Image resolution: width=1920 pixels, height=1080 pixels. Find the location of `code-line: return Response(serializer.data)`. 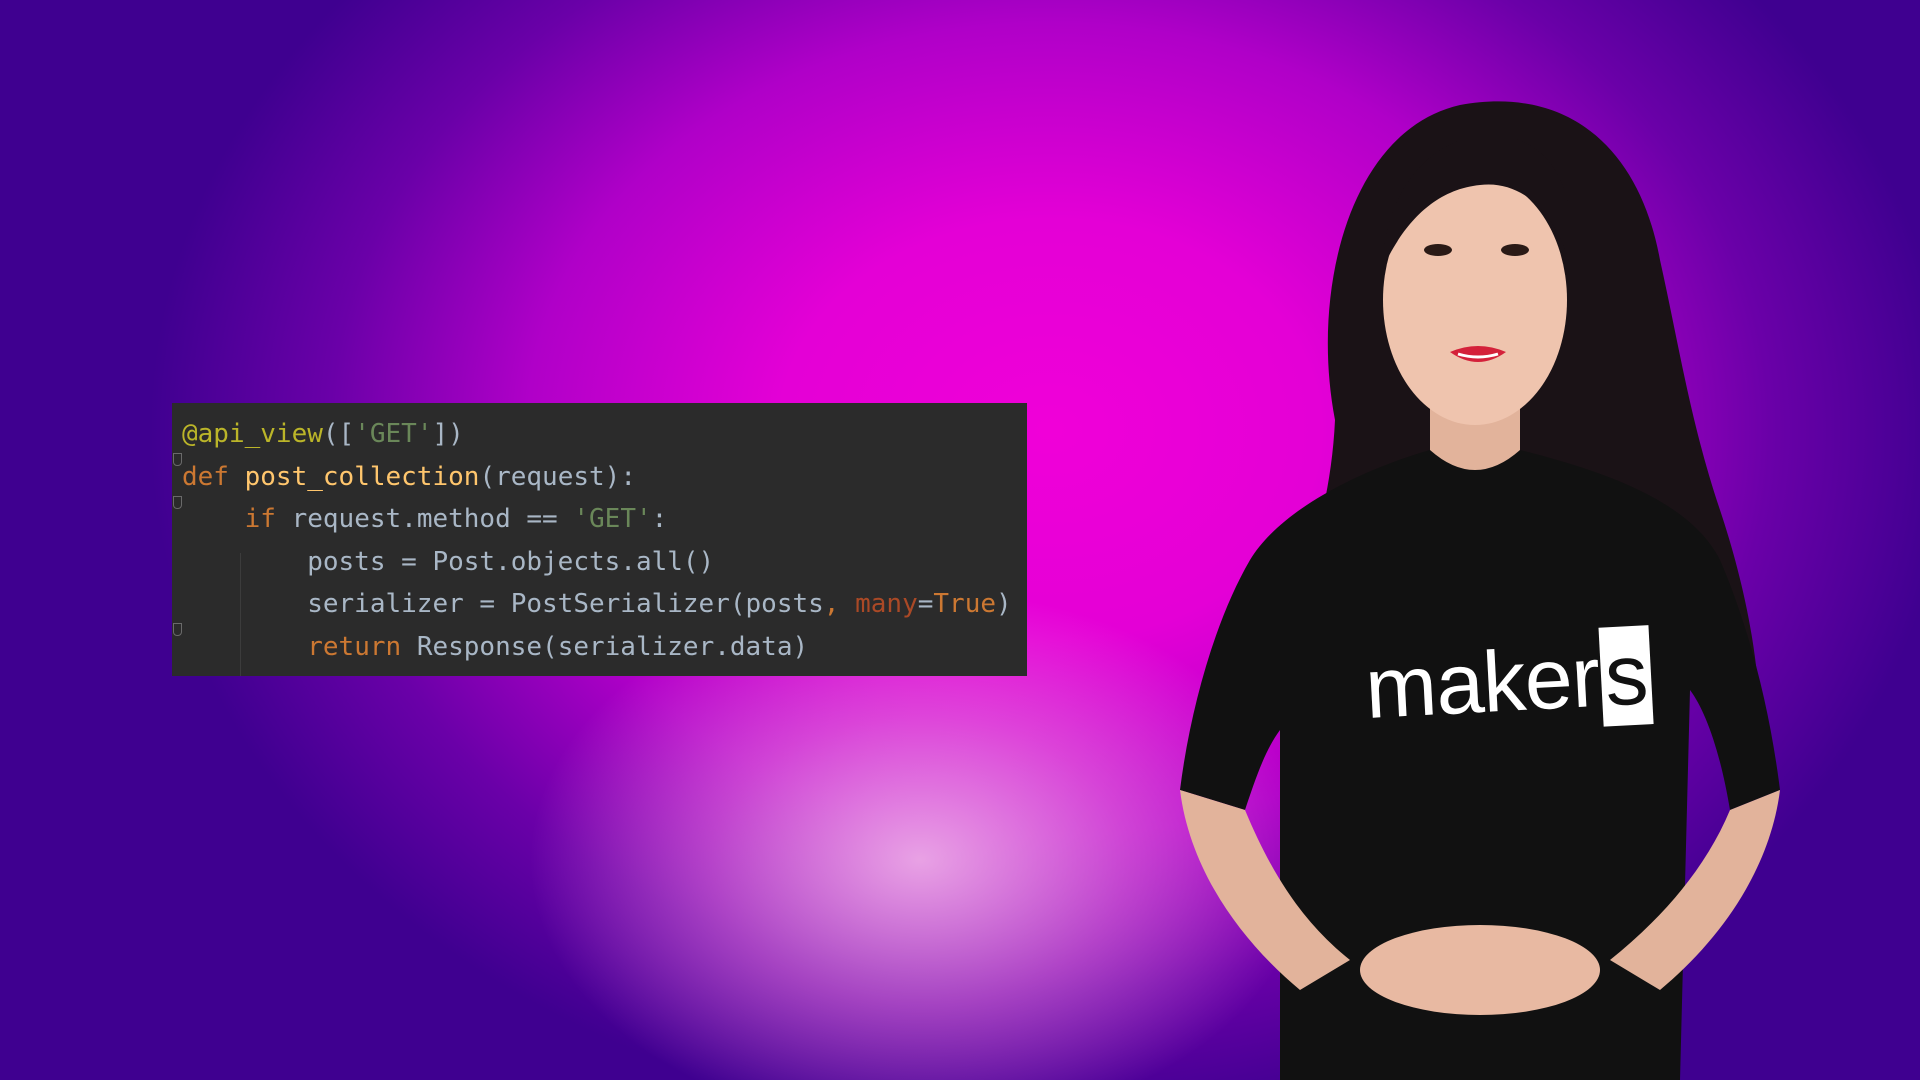

code-line: return Response(serializer.data) is located at coordinates (597, 647).